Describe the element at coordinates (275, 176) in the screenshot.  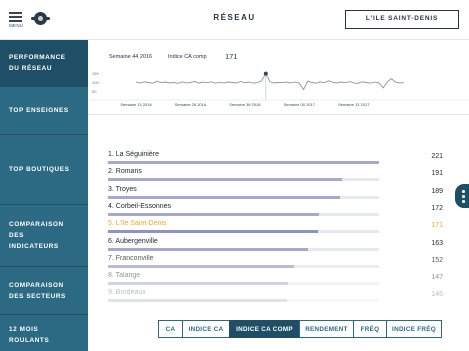
I see `ranking-row: 2. Romans 191` at that location.